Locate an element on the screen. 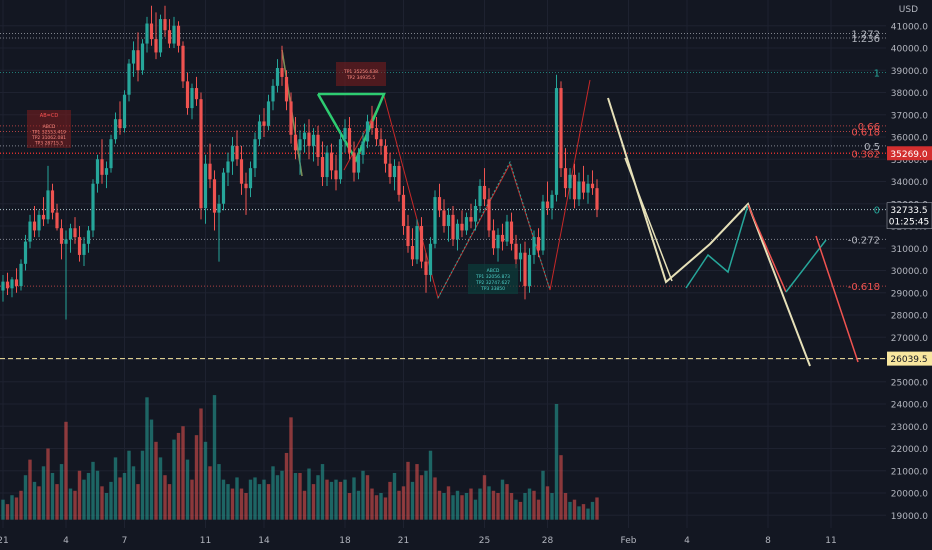 This screenshot has height=550, width=932. abcd-top-line: TP1 35256.638 is located at coordinates (360, 72).